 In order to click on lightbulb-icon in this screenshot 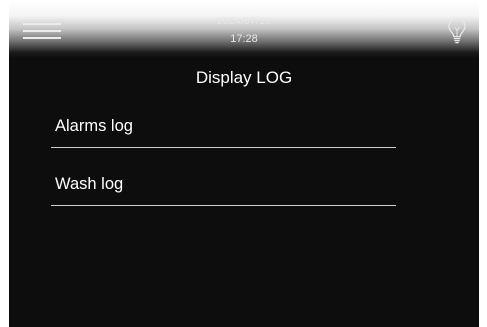, I will do `click(457, 31)`.